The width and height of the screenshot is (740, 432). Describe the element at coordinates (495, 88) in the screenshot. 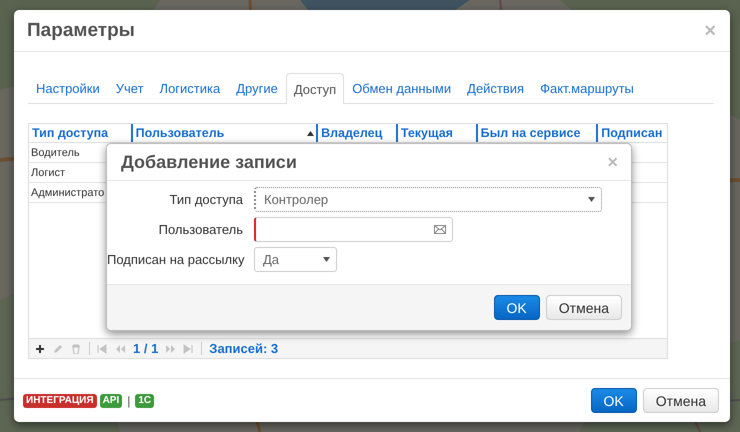

I see `tab: Действия` at that location.